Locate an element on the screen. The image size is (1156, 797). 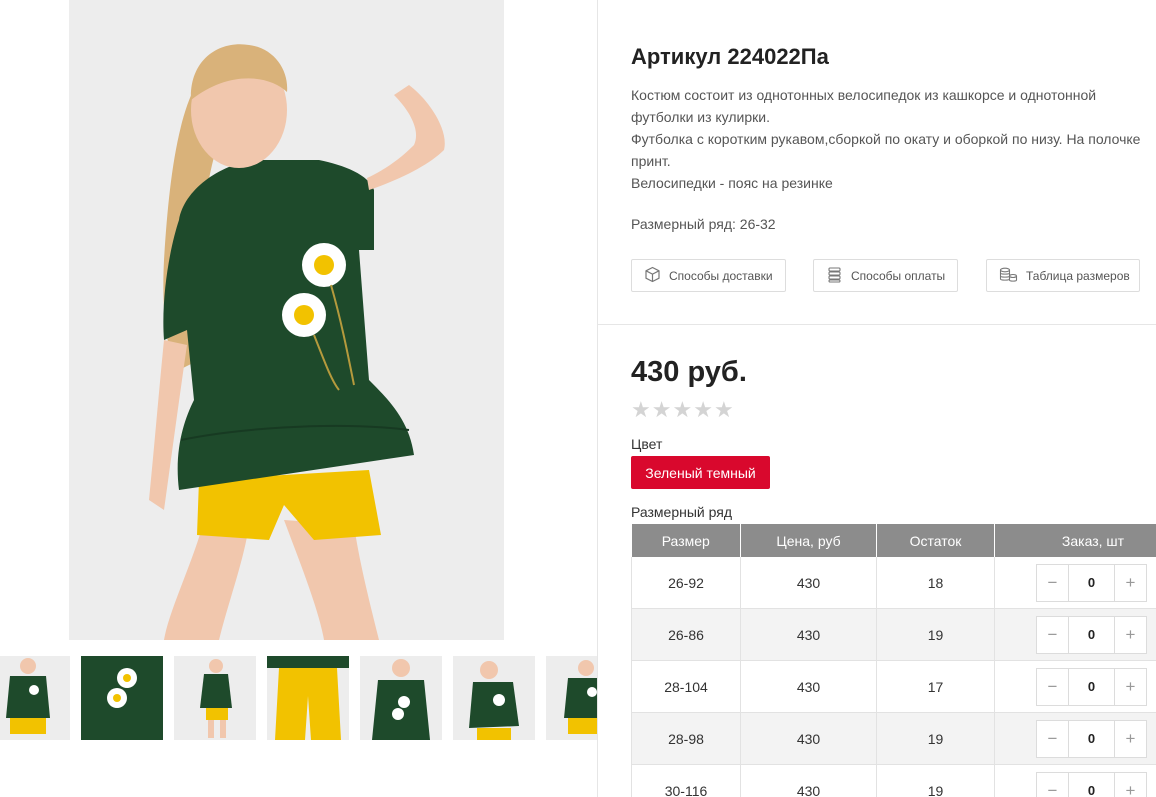
size-cell: 28-98 is located at coordinates (686, 738).